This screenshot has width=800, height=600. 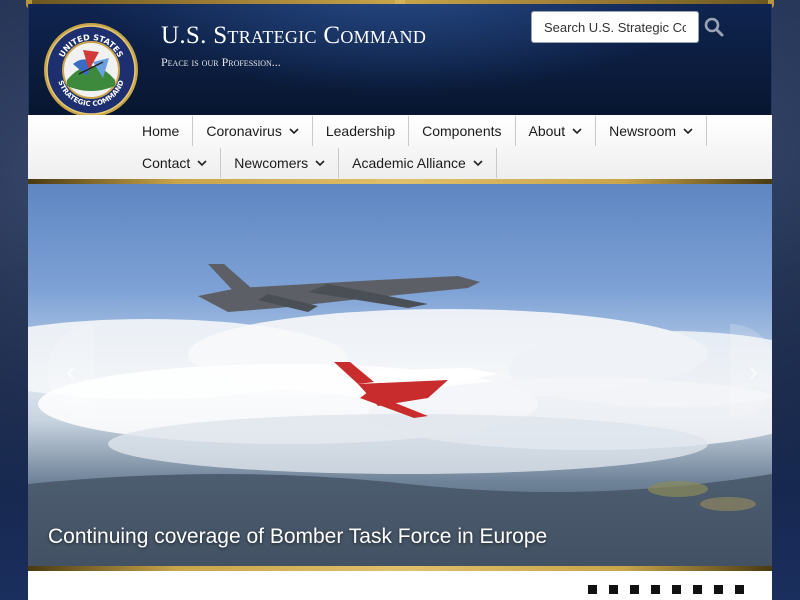 I want to click on search-button, so click(x=714, y=27).